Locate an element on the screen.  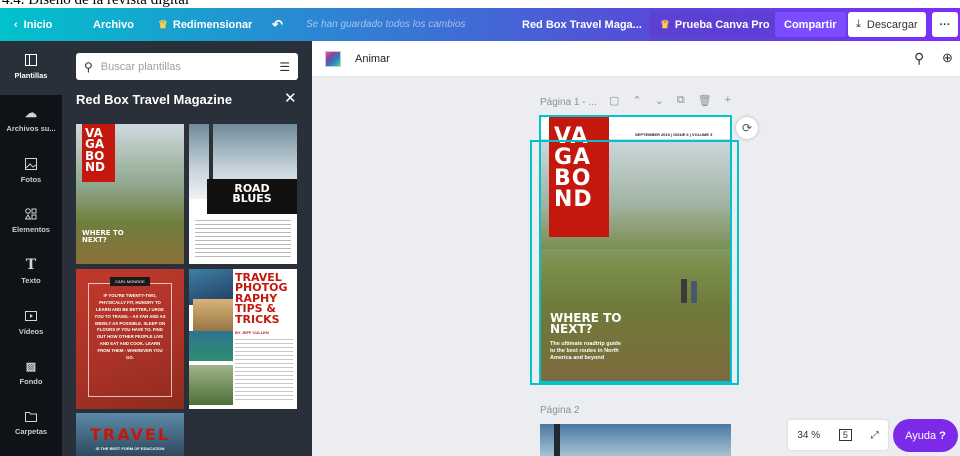
search-input: ⚲ Buscar plantillas ☰ is located at coordinates (187, 66).